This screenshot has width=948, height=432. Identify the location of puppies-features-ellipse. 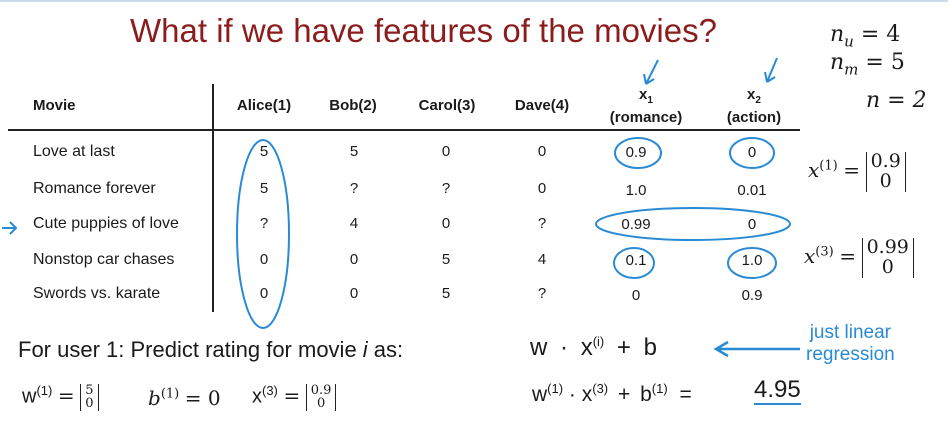
(693, 224).